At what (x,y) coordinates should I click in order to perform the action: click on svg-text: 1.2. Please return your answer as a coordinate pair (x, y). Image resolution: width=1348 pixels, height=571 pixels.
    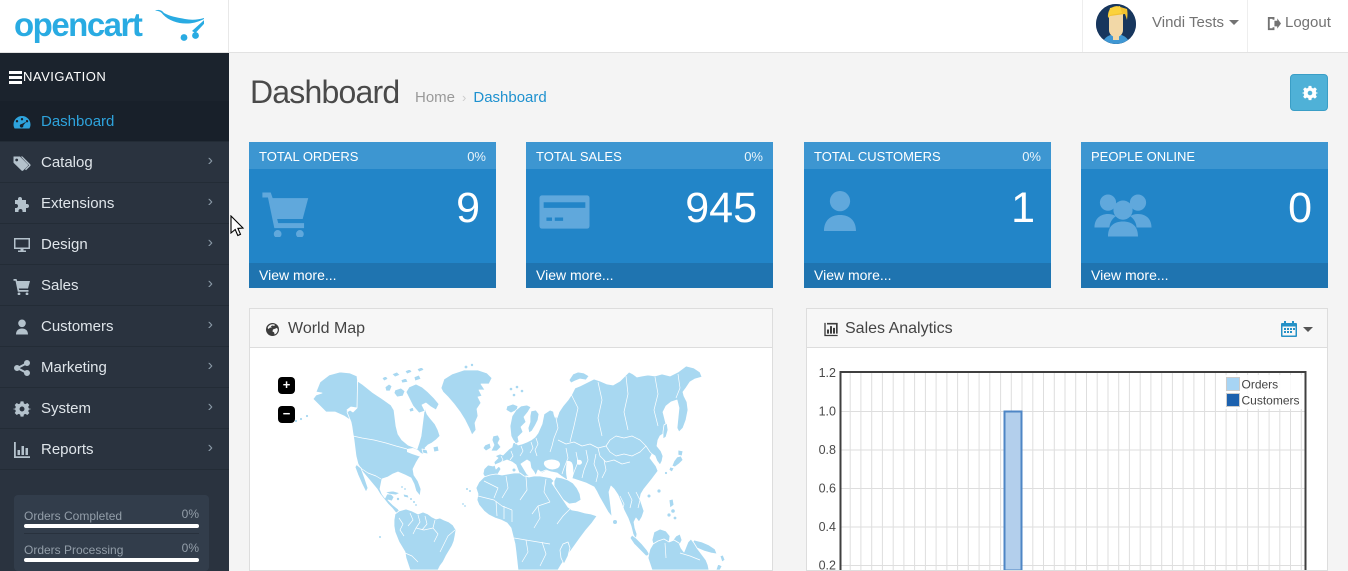
    Looking at the image, I should click on (827, 373).